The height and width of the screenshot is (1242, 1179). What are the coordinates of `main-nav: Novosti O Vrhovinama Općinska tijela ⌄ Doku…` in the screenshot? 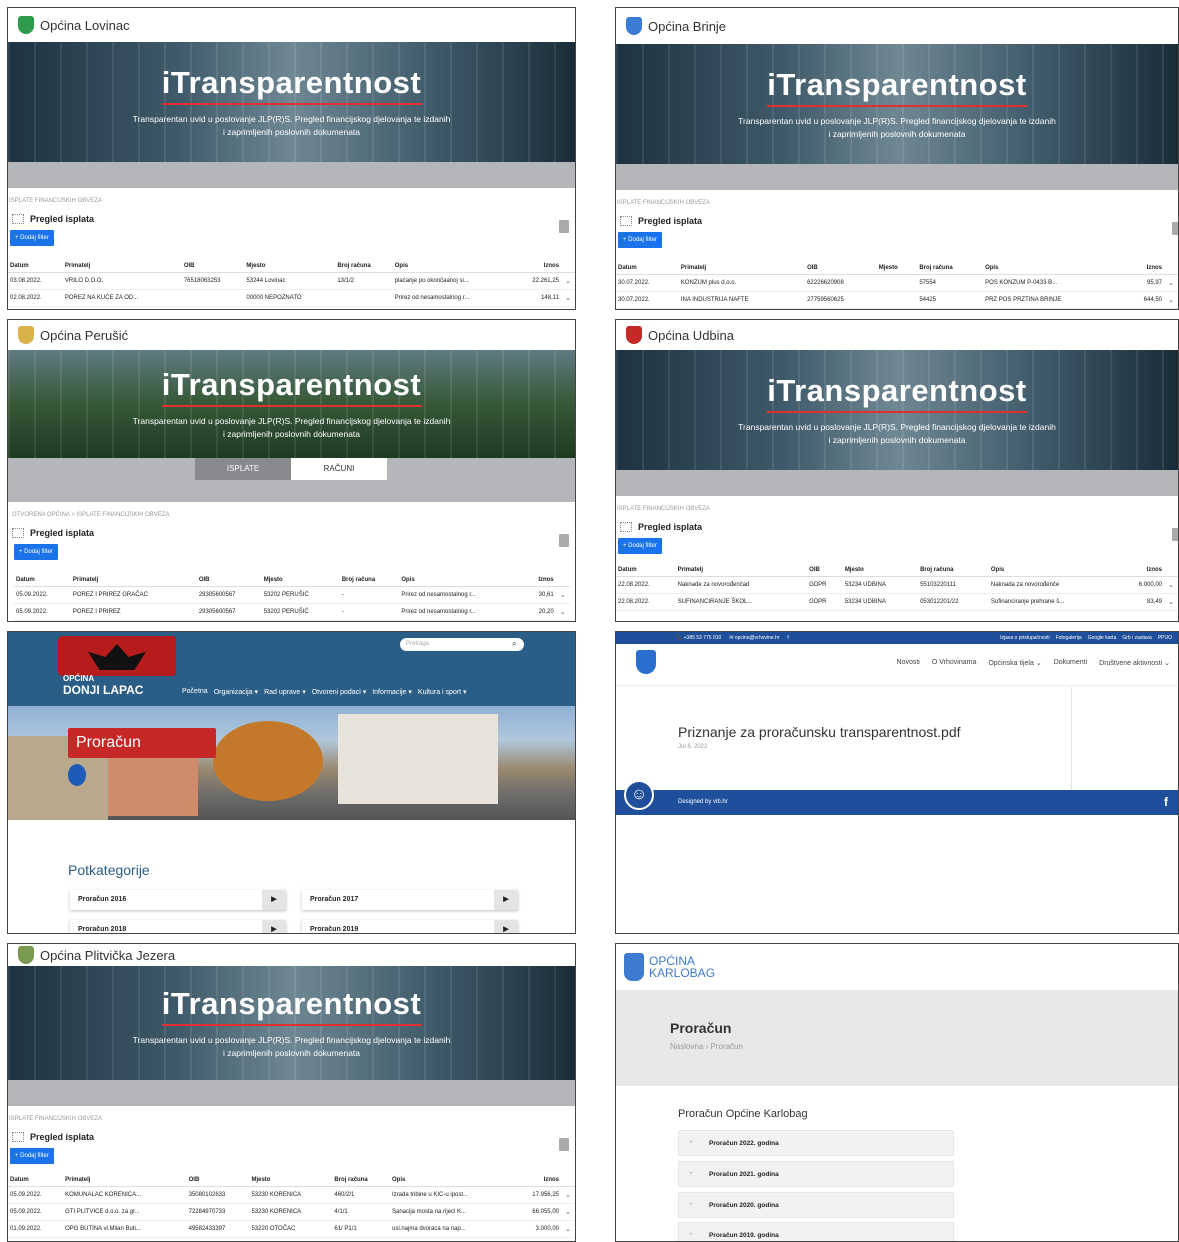 It's located at (897, 665).